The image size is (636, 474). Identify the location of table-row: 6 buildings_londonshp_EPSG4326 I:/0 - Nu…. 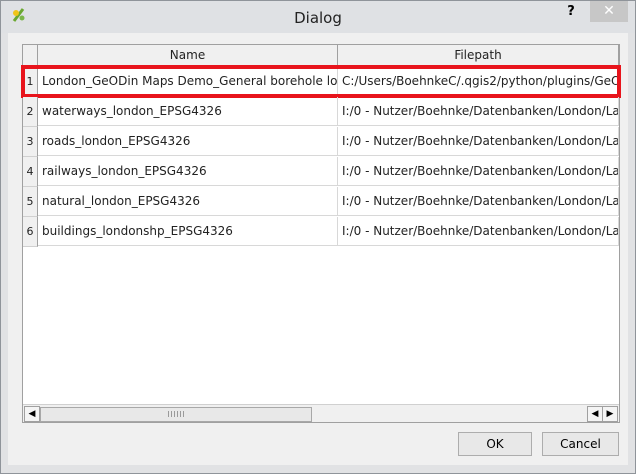
(321, 232).